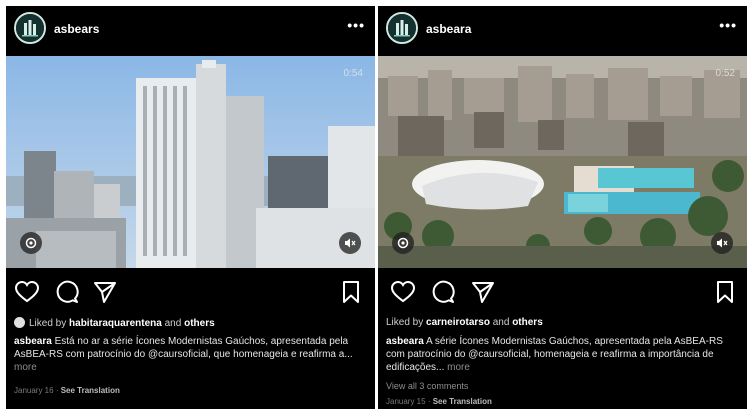 The height and width of the screenshot is (415, 753). I want to click on post-meta-row: January 15 · See Translation, so click(439, 401).